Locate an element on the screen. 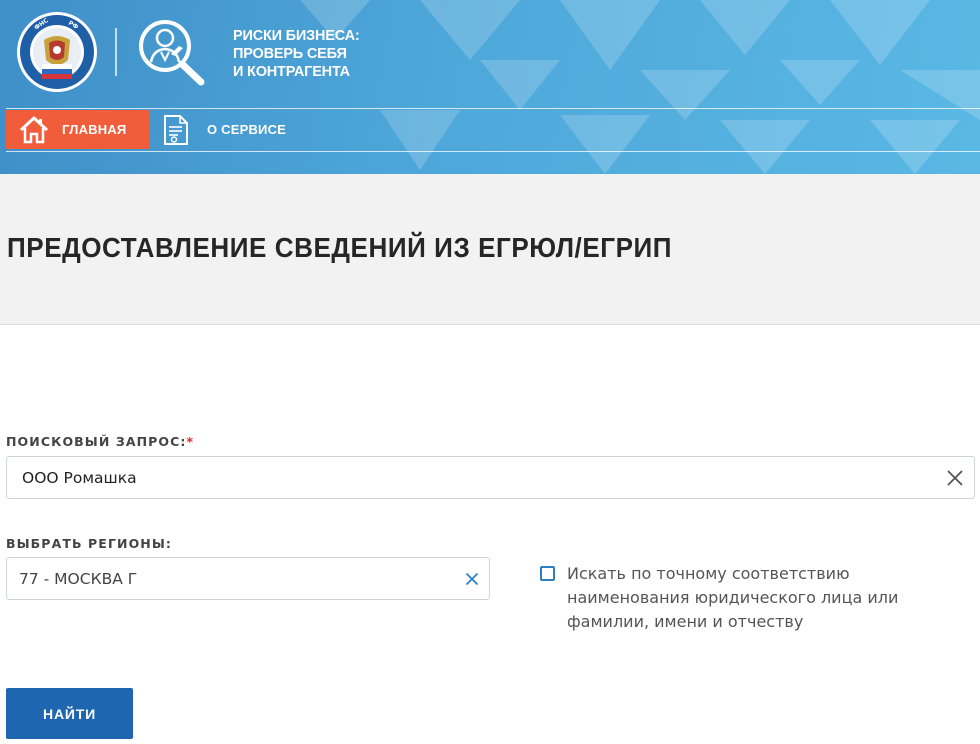 The image size is (980, 744). service-title-line: И КОНТРАГЕНТА is located at coordinates (291, 72).